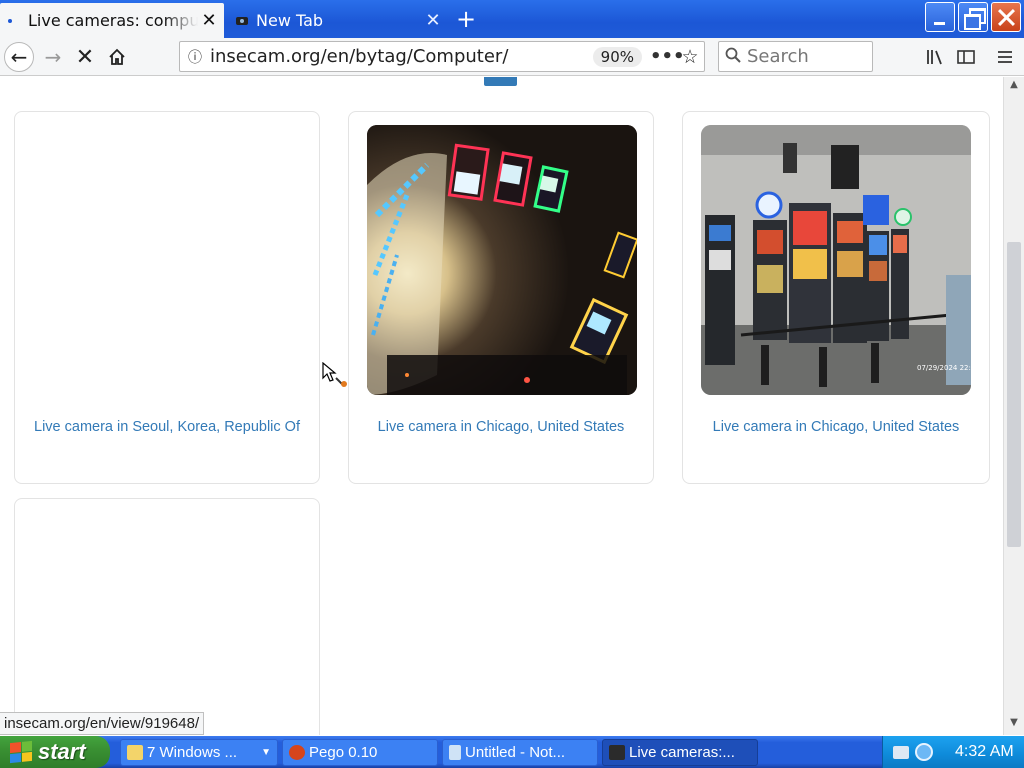  I want to click on camera-caption-link: Live camera in Seoul, Korea, Republic Of, so click(167, 427).